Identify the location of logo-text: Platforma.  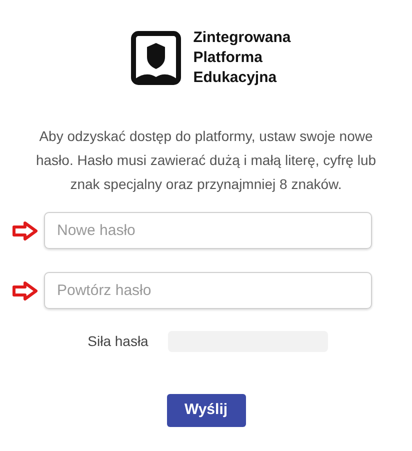
(228, 58).